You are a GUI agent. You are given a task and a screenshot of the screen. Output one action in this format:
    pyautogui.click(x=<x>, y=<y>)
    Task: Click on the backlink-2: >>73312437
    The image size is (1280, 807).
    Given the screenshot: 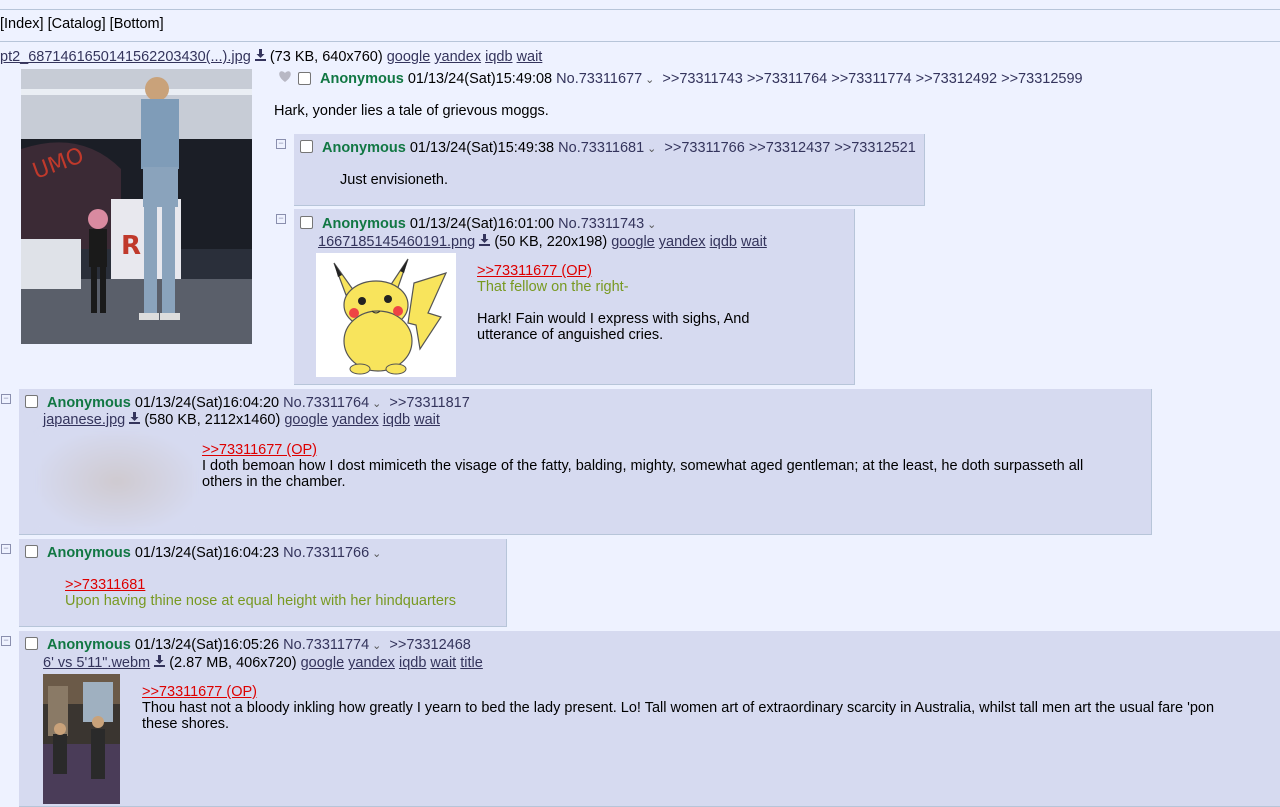 What is the action you would take?
    pyautogui.click(x=789, y=148)
    